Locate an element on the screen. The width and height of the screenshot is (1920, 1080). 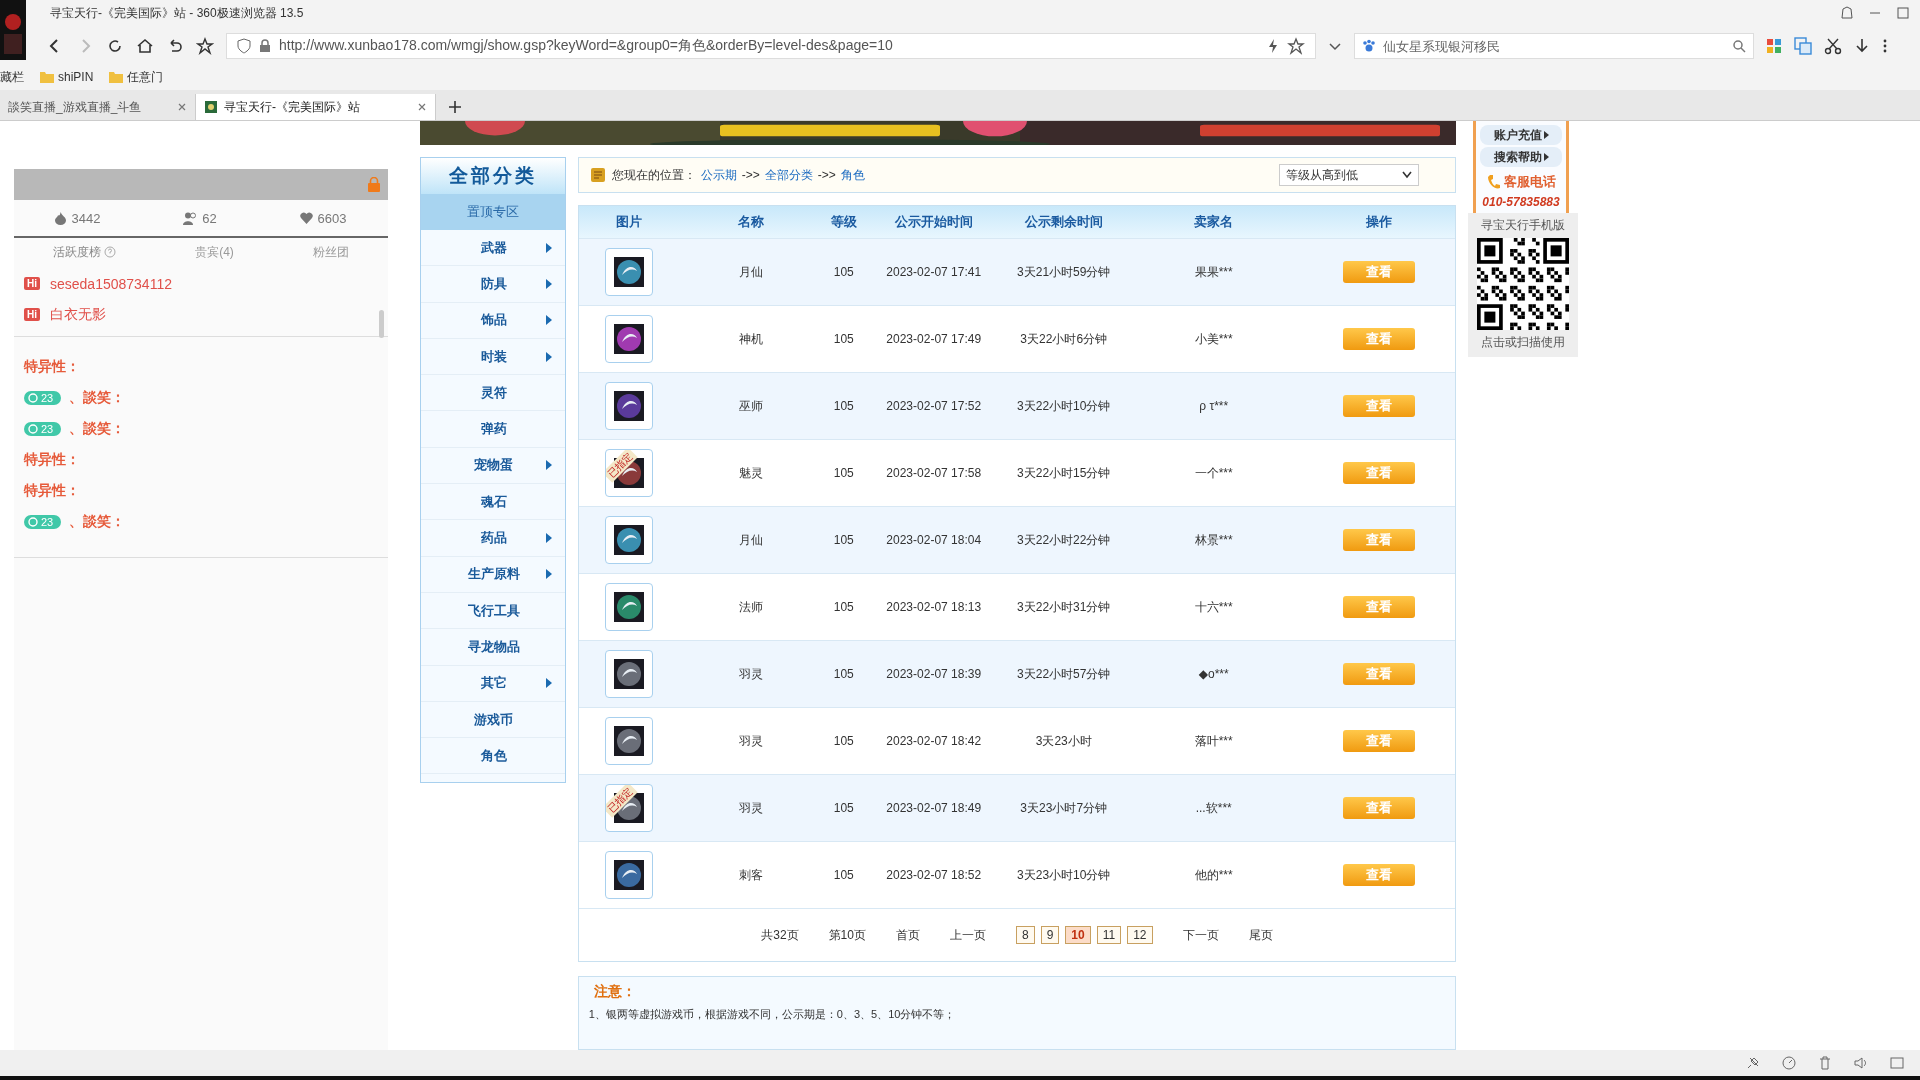
table-cell-text: 3天22小时10分钟 is located at coordinates (1064, 406).